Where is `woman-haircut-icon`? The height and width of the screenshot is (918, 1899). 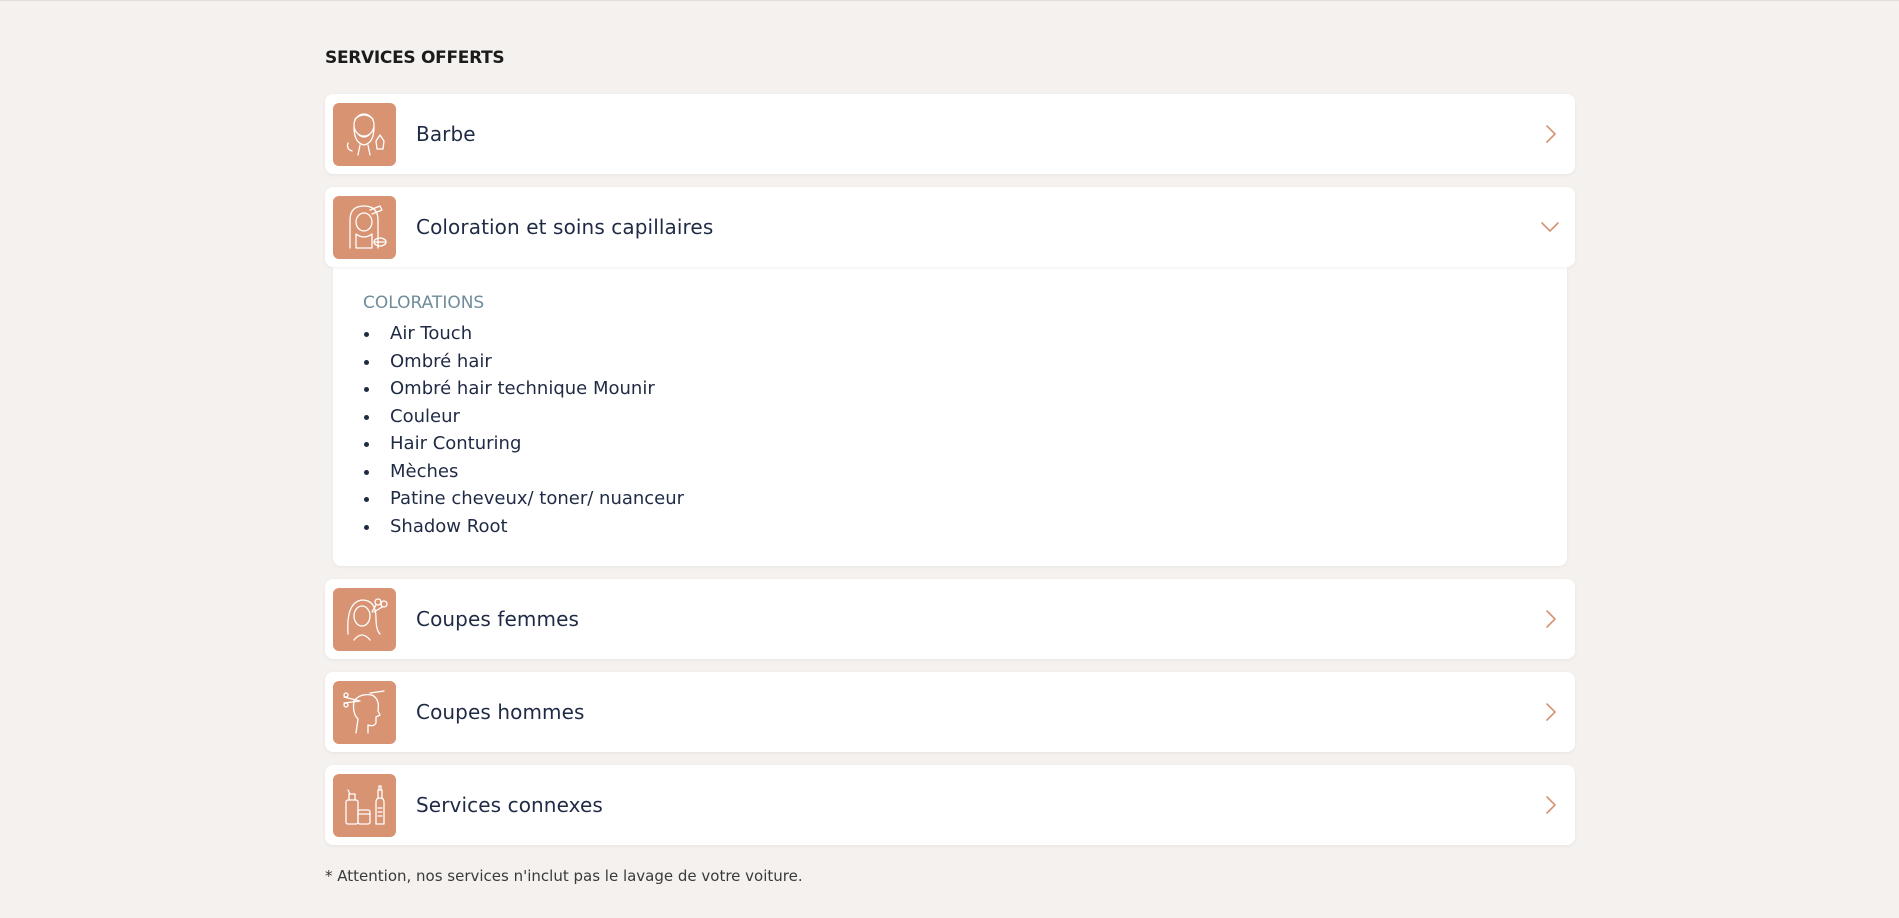
woman-haircut-icon is located at coordinates (364, 619).